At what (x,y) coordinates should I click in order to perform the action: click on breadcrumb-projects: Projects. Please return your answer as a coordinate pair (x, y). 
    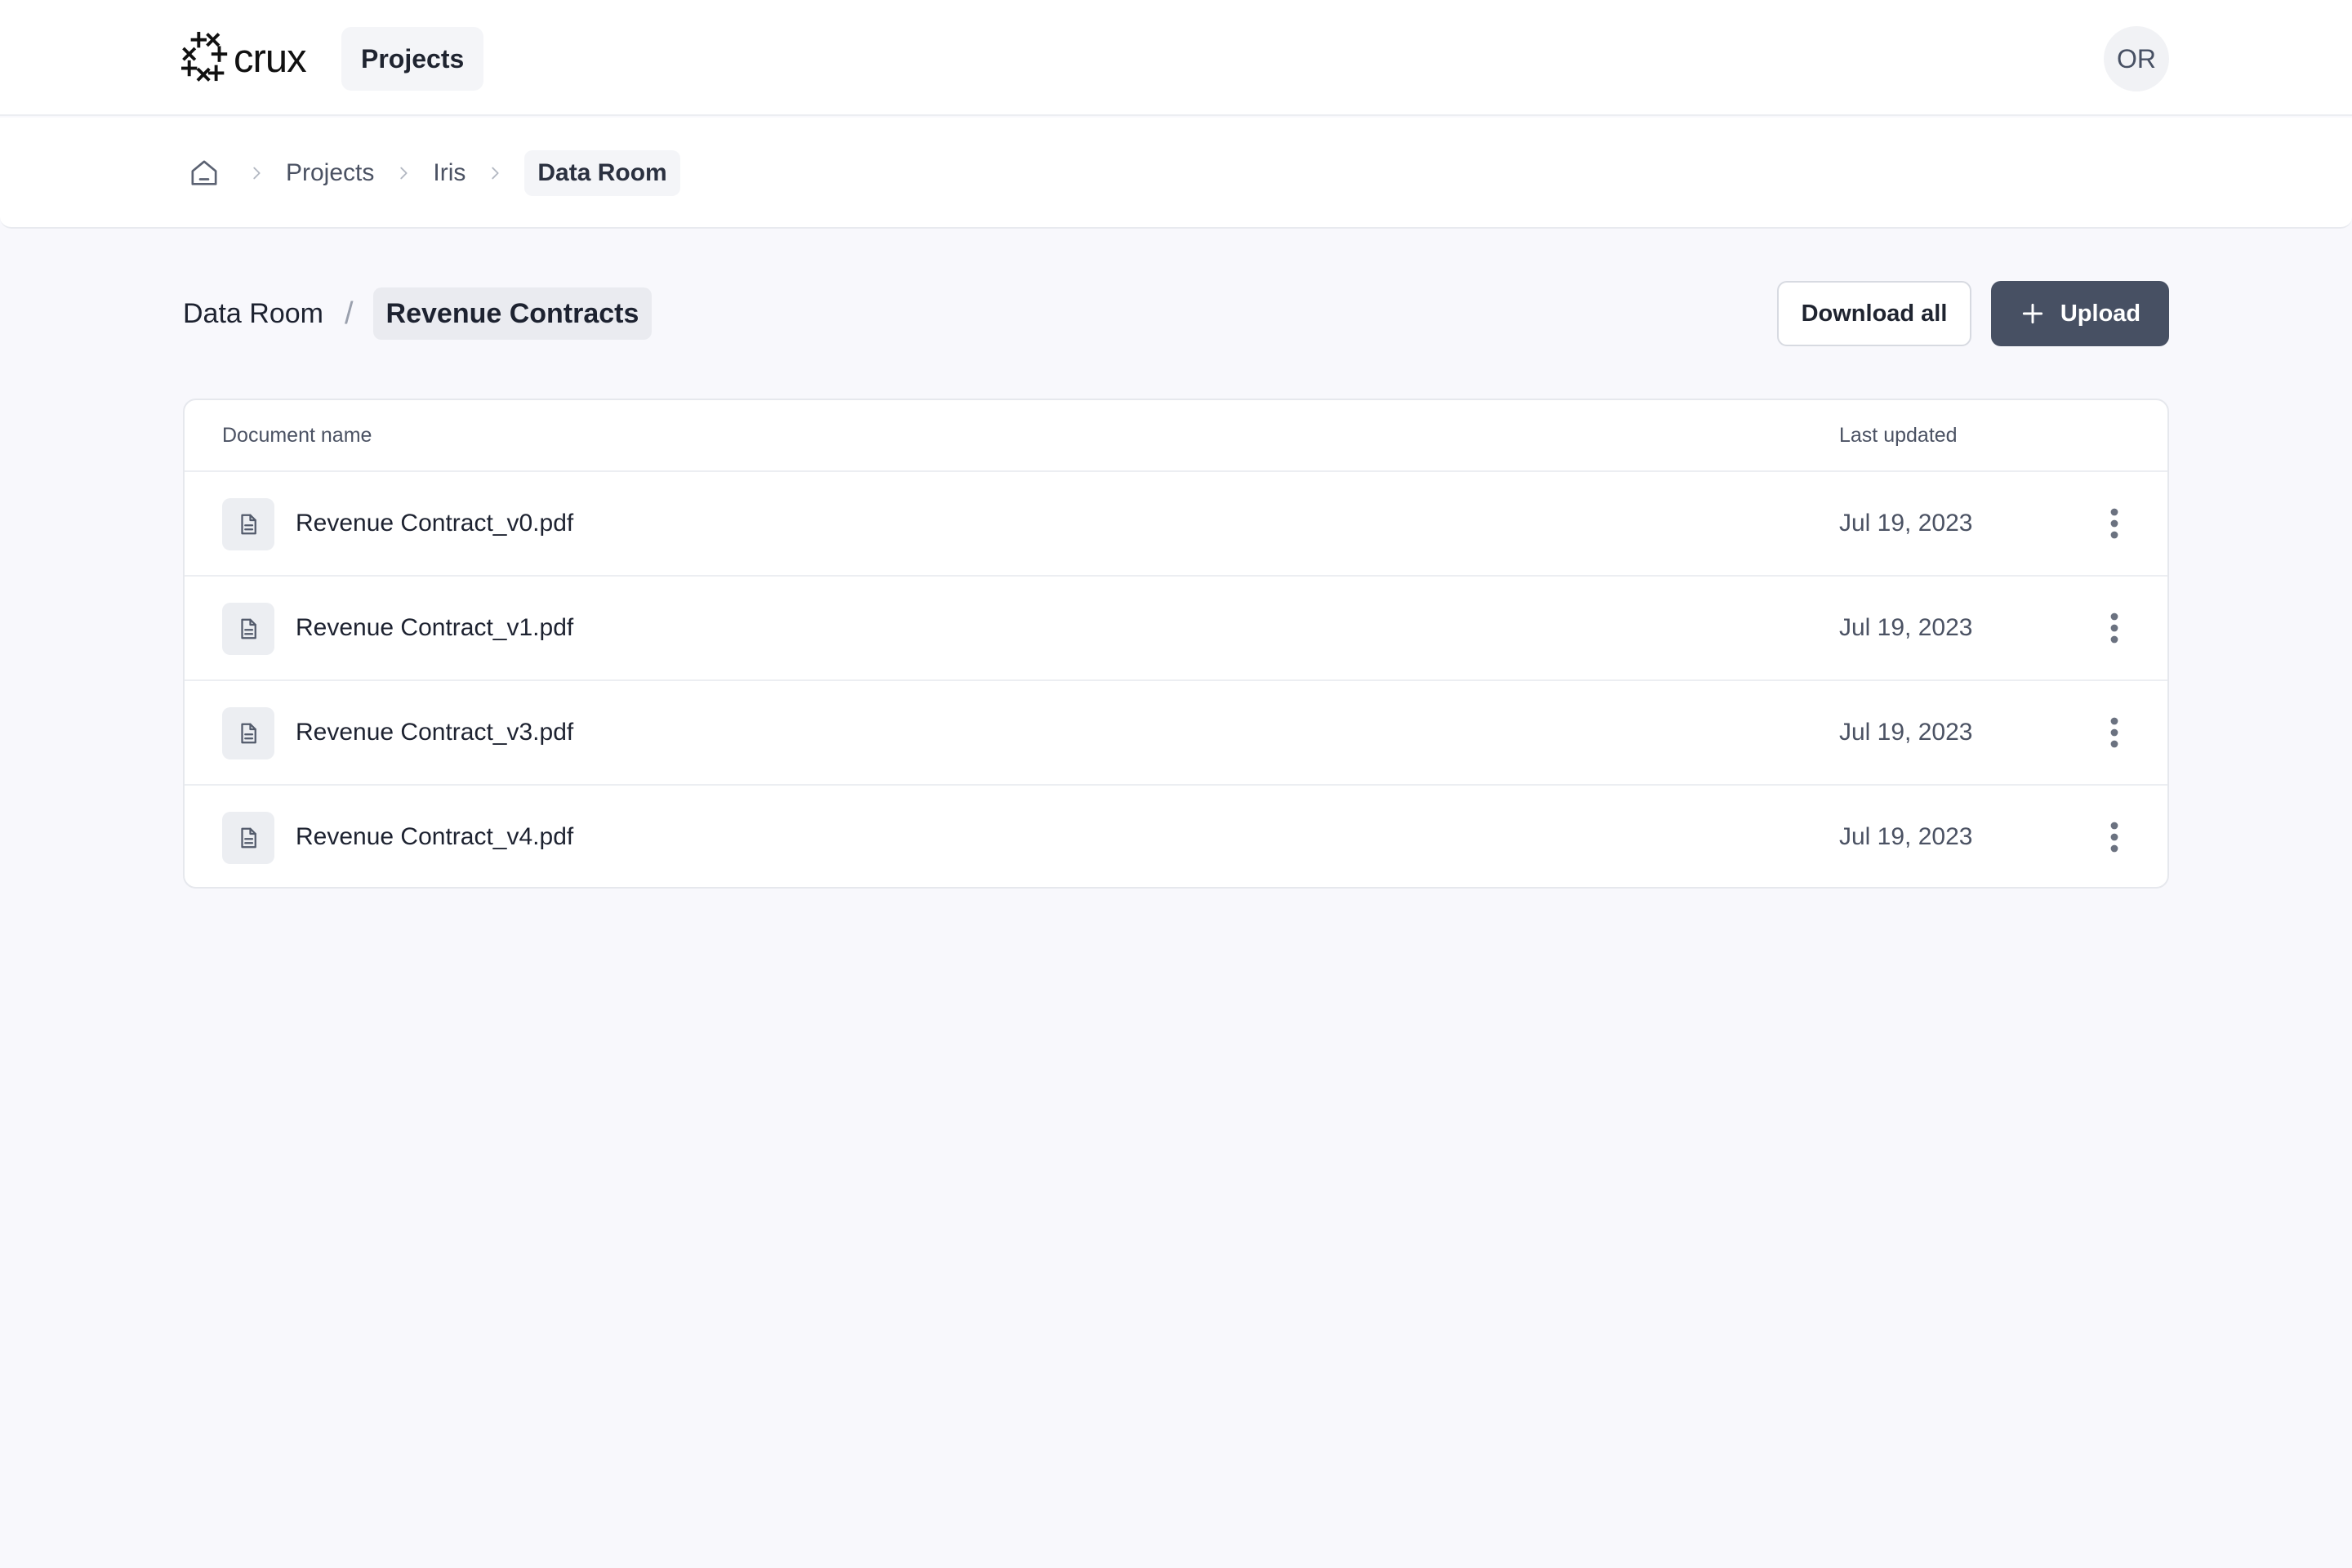
    Looking at the image, I should click on (330, 173).